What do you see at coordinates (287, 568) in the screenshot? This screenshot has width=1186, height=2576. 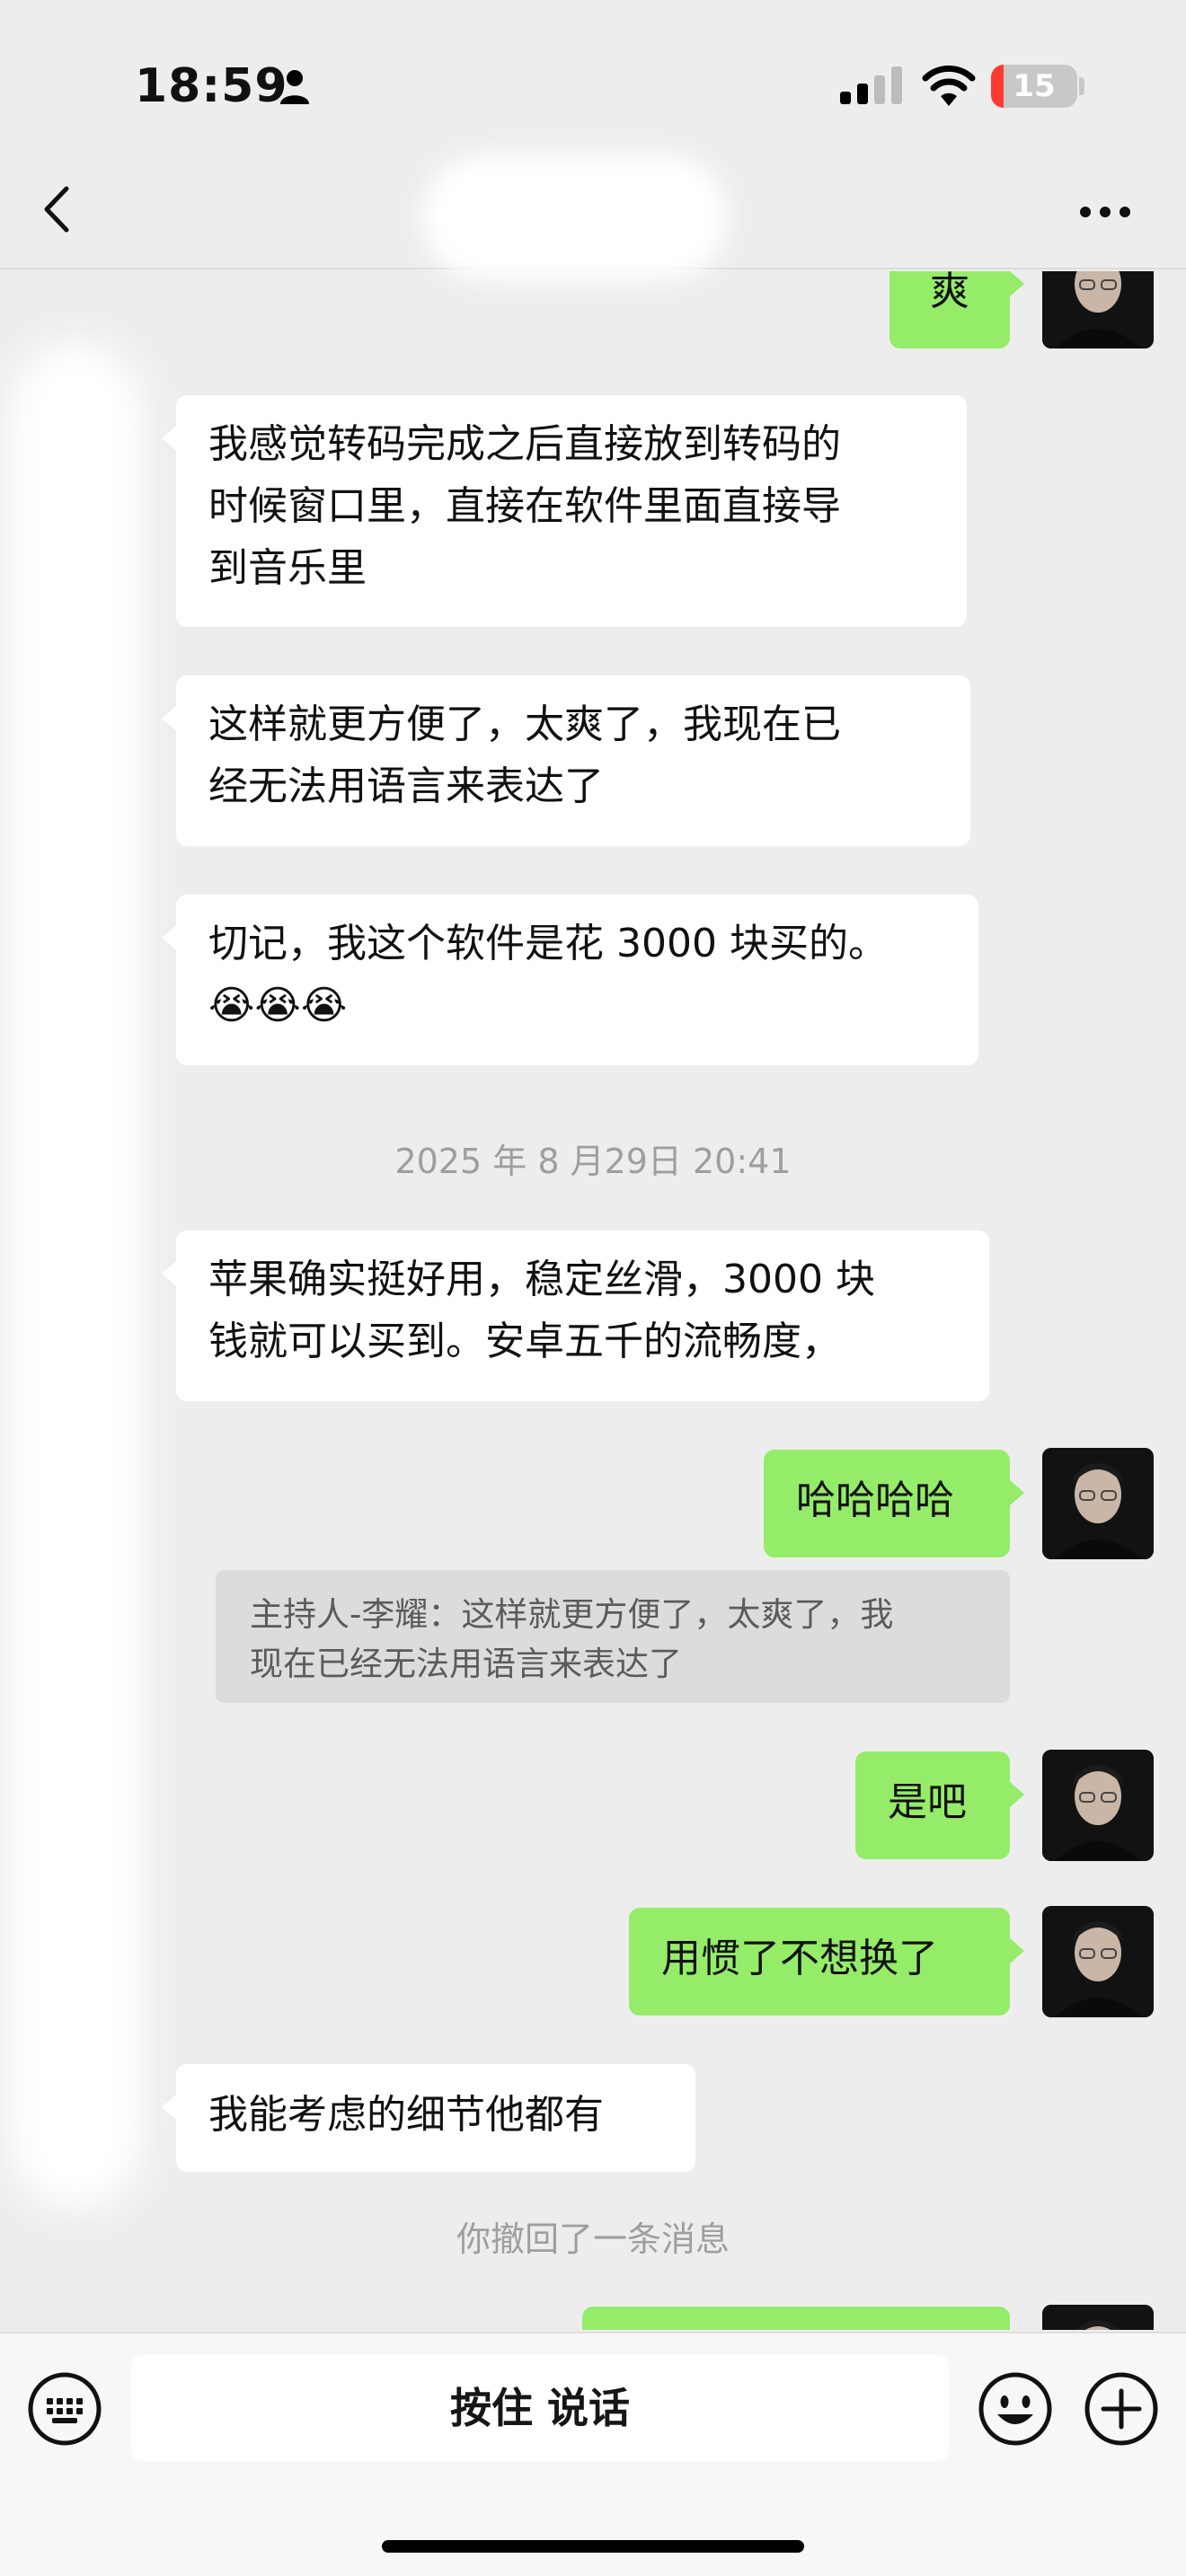 I see `message-line: 到音乐里` at bounding box center [287, 568].